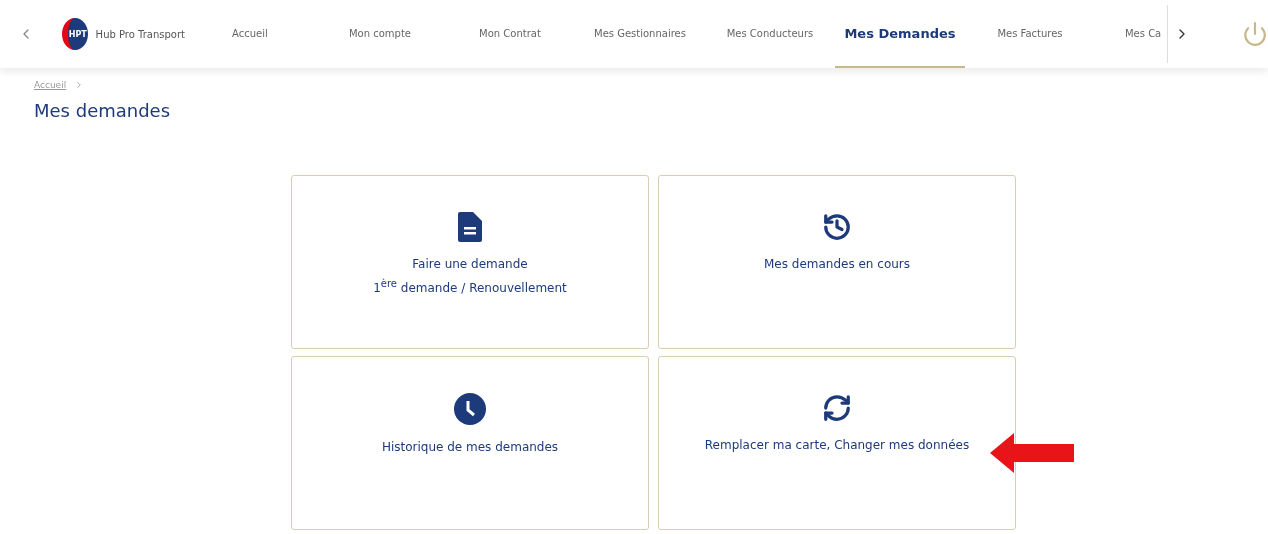 The height and width of the screenshot is (534, 1268). I want to click on history-icon, so click(837, 227).